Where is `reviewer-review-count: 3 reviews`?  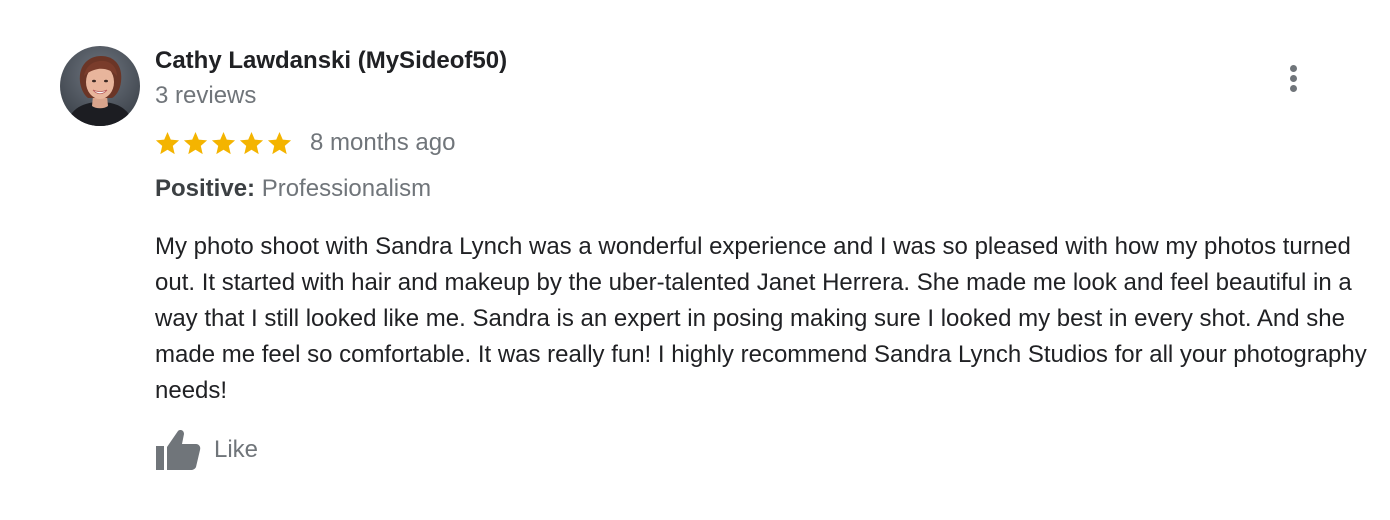
reviewer-review-count: 3 reviews is located at coordinates (205, 96).